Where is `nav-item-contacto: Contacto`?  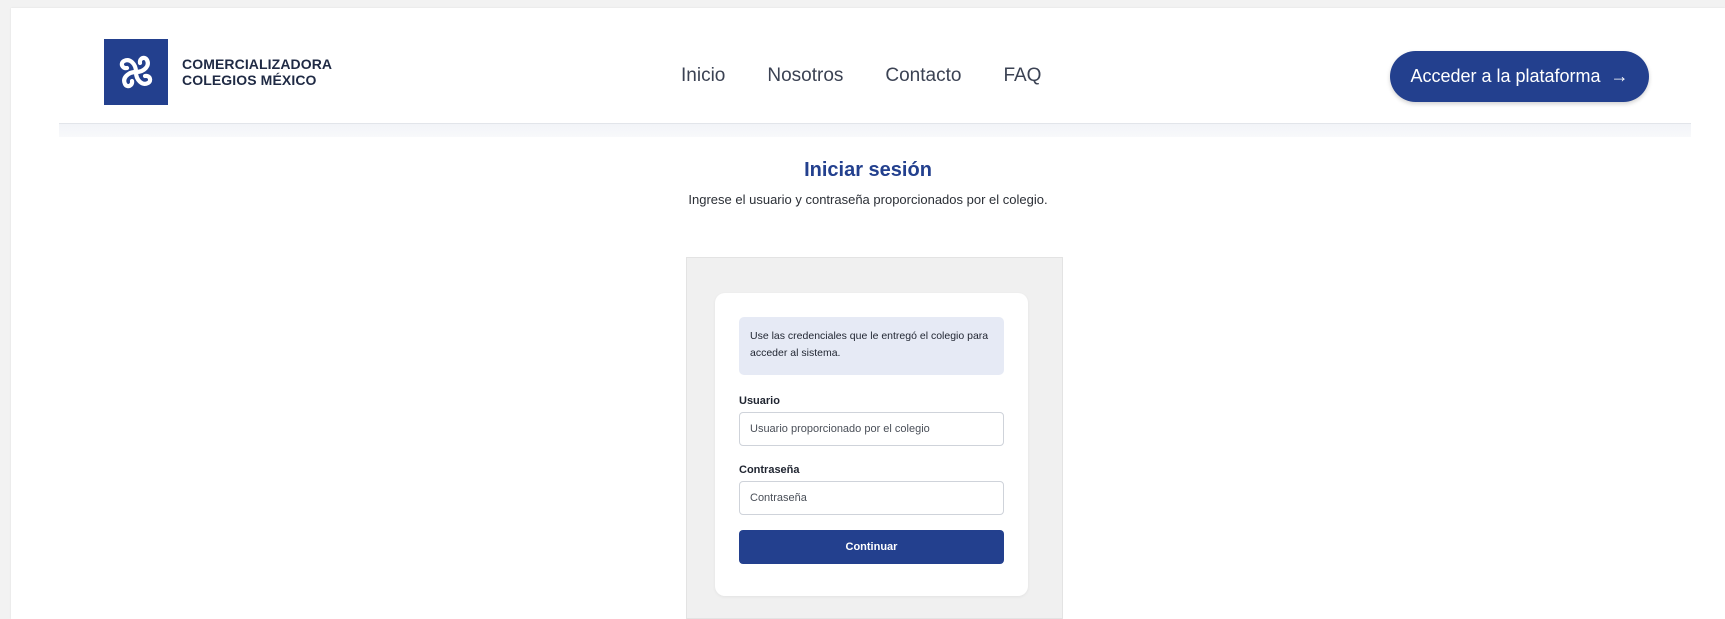
nav-item-contacto: Contacto is located at coordinates (923, 76).